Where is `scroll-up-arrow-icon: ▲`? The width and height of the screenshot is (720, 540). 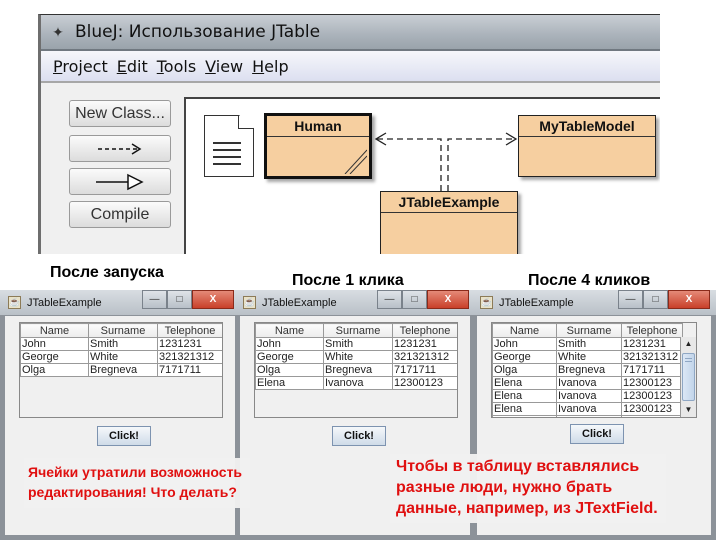
scroll-up-arrow-icon: ▲ is located at coordinates (688, 344).